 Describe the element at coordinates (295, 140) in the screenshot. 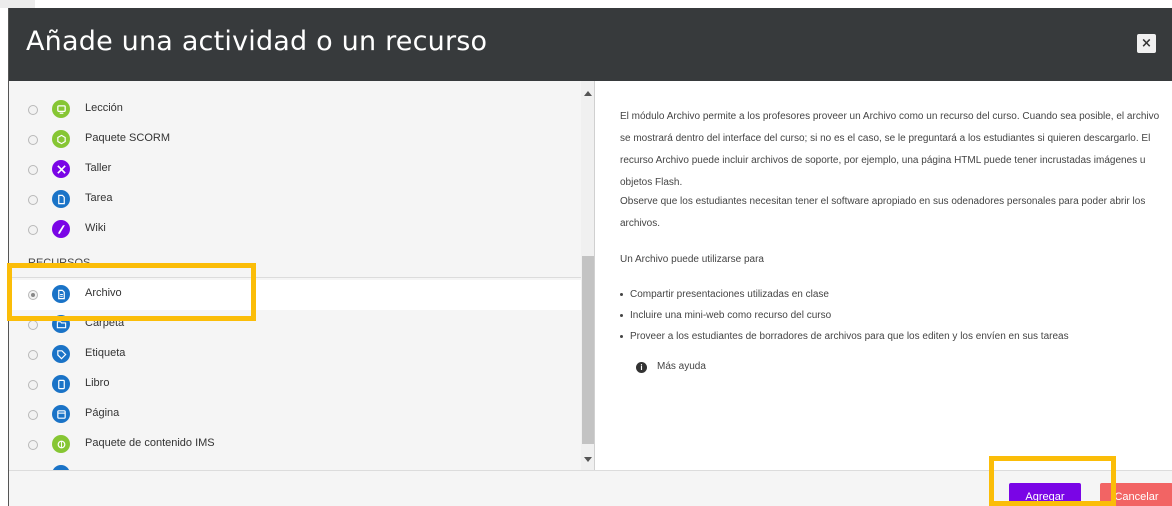

I see `list-item-scorm: Paquete SCORM` at that location.